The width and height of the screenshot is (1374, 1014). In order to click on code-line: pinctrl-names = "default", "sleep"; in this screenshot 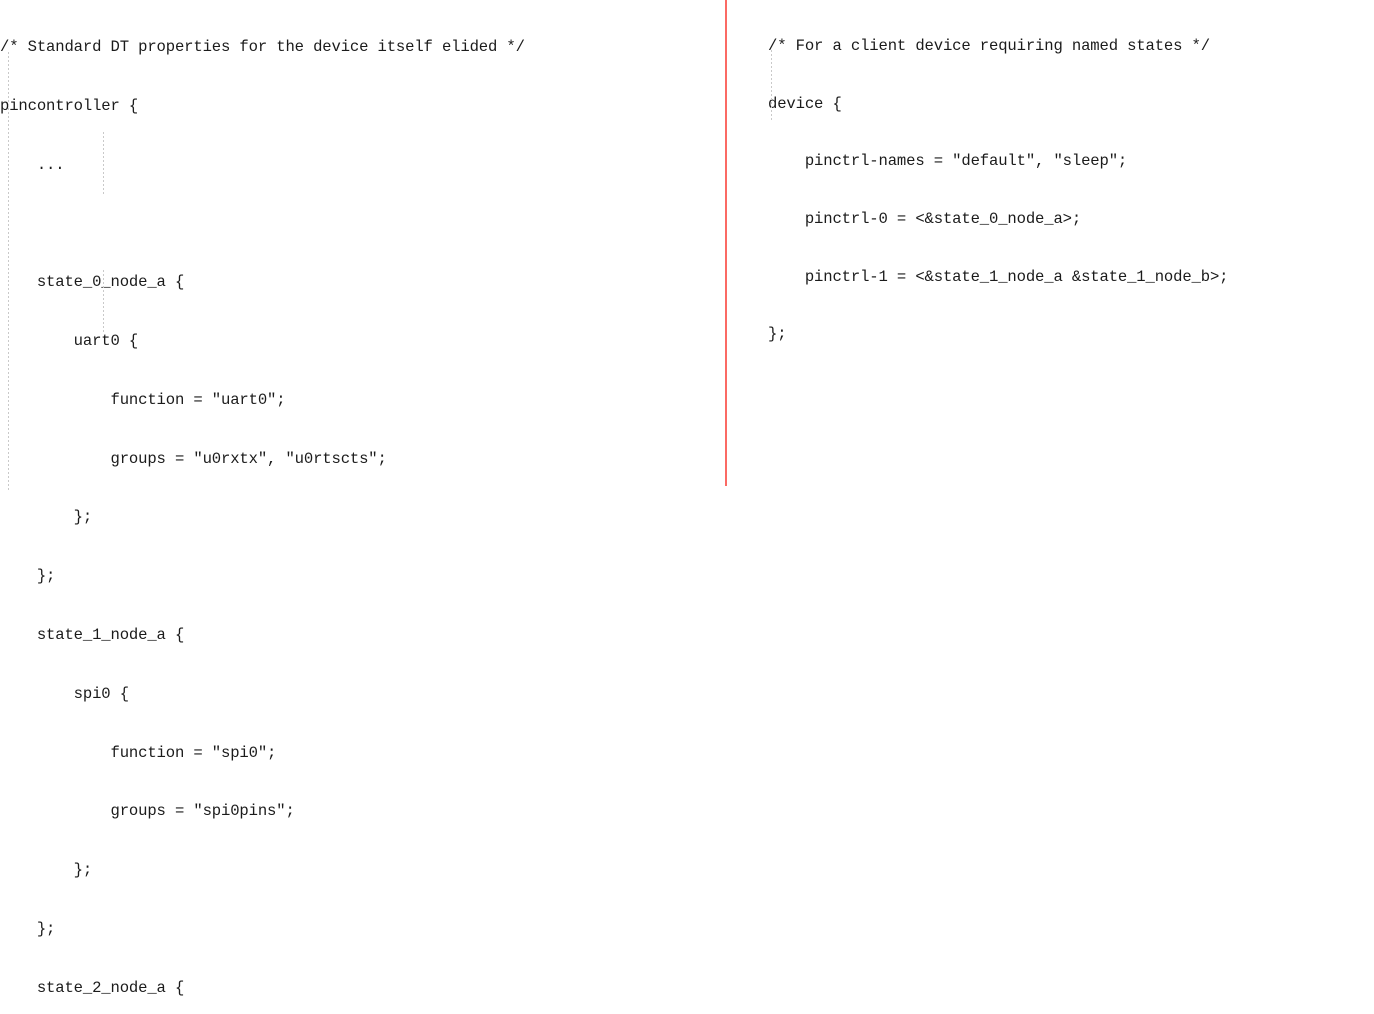, I will do `click(948, 161)`.